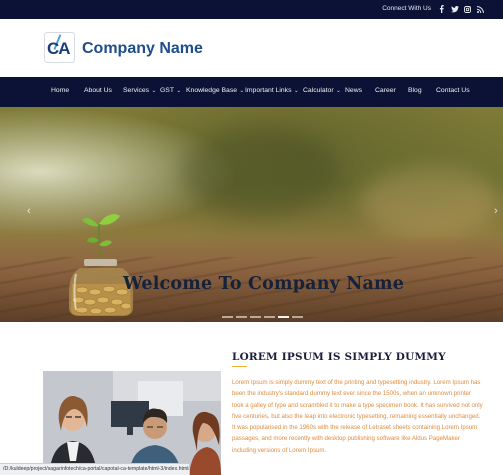  Describe the element at coordinates (480, 9) in the screenshot. I see `rss-icon` at that location.